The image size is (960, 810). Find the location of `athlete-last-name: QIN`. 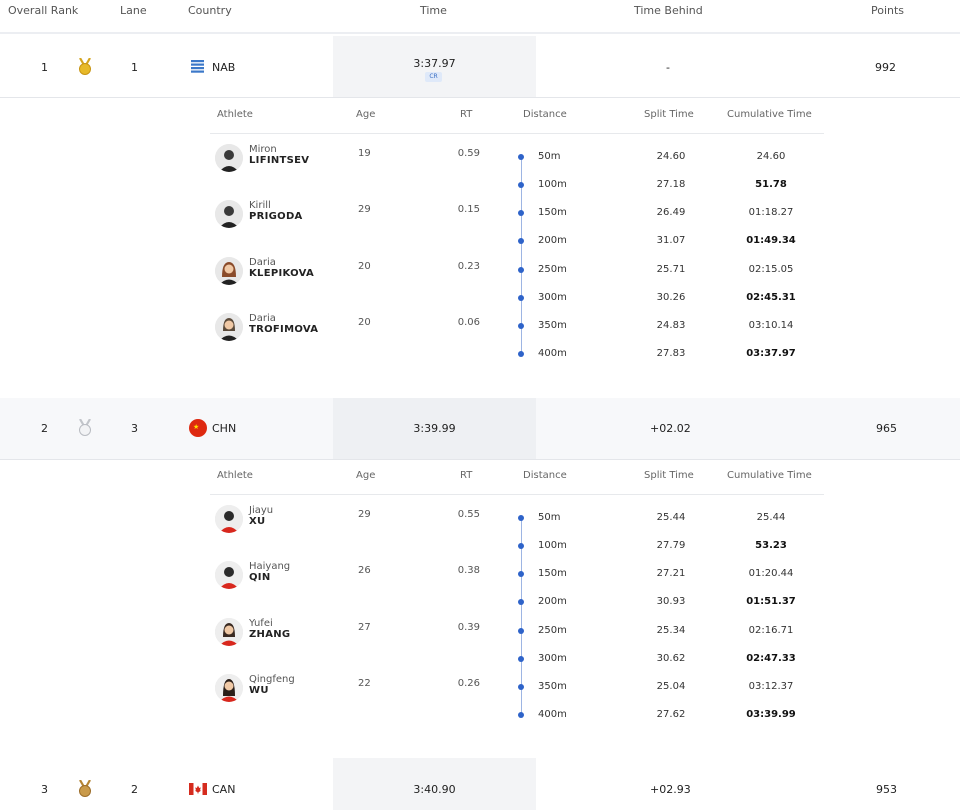

athlete-last-name: QIN is located at coordinates (260, 577).